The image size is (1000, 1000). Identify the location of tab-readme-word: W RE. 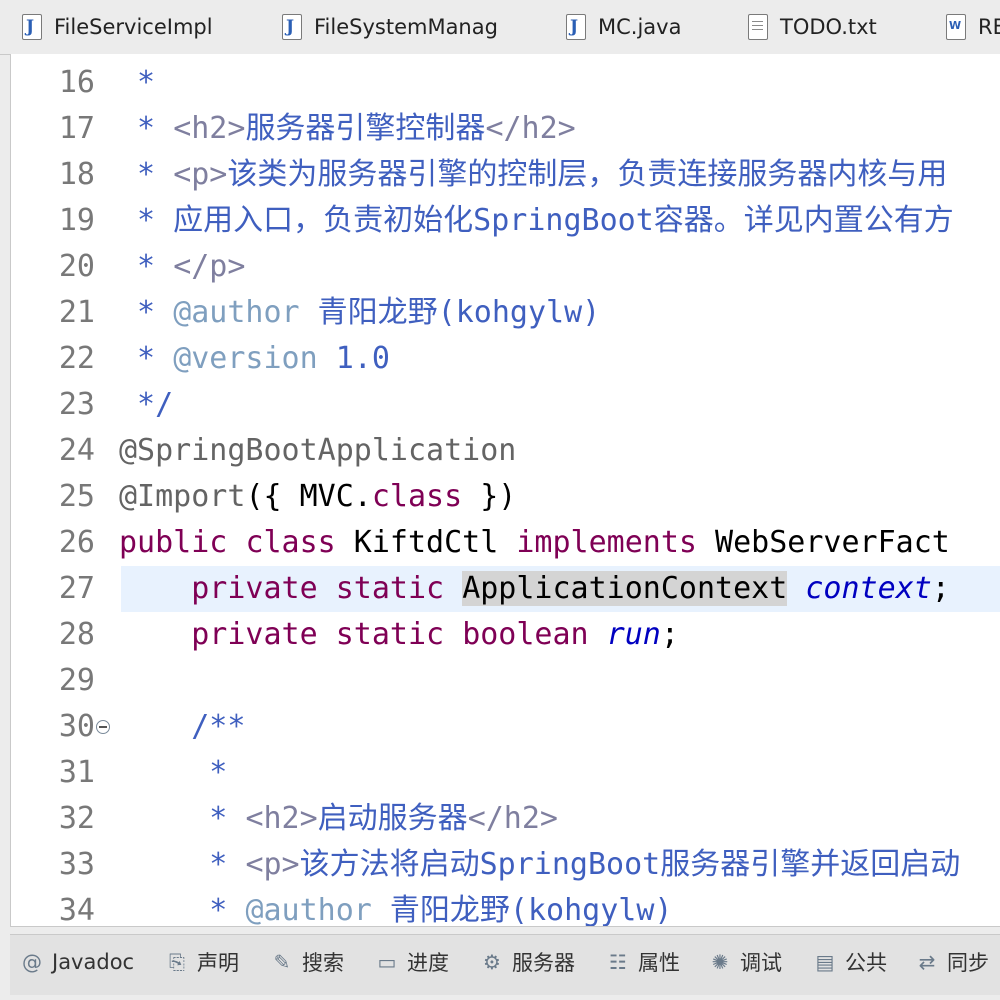
(973, 27).